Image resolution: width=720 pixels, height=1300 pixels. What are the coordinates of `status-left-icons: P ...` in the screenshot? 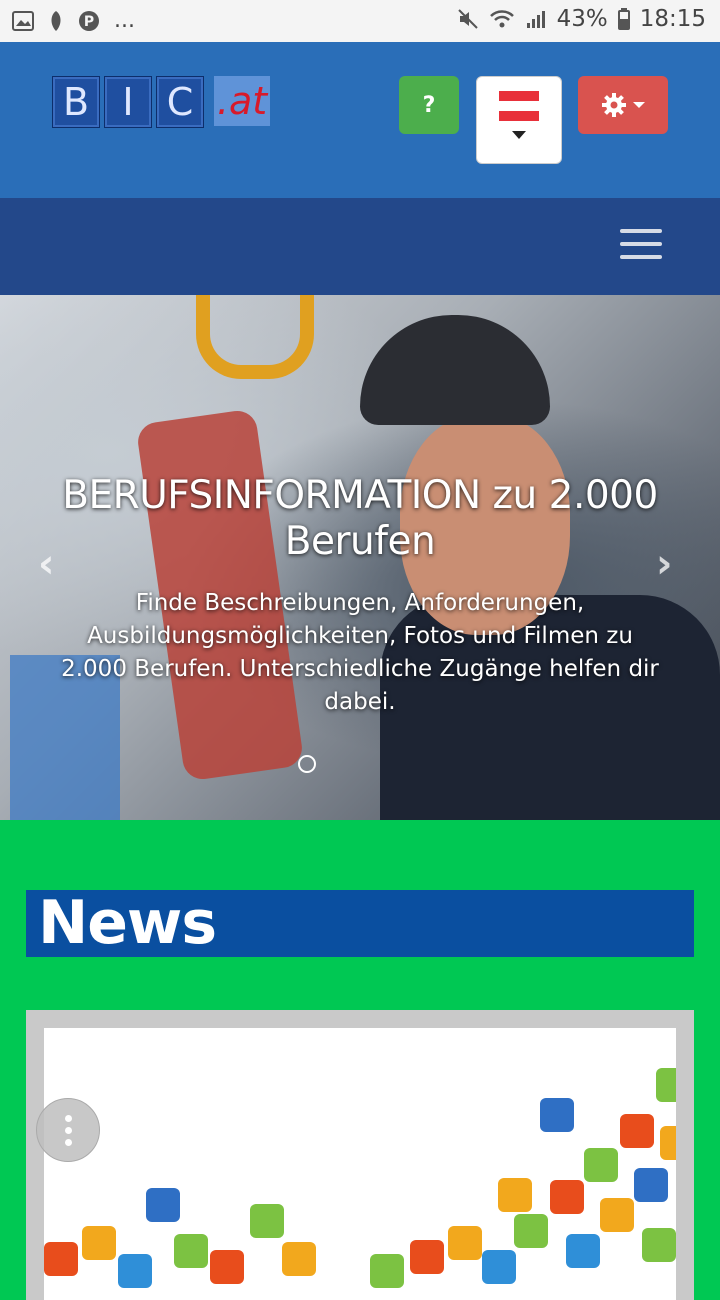 It's located at (73, 20).